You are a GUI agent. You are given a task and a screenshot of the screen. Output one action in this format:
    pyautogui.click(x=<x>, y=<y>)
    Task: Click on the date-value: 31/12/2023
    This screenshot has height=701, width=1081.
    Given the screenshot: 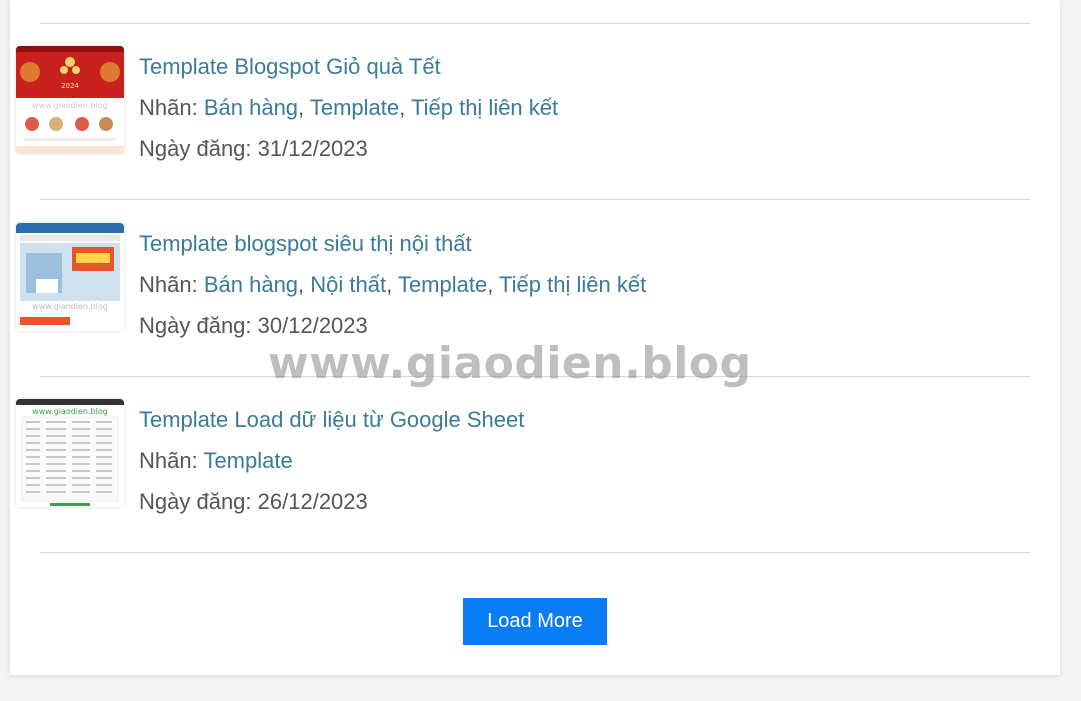 What is the action you would take?
    pyautogui.click(x=312, y=148)
    